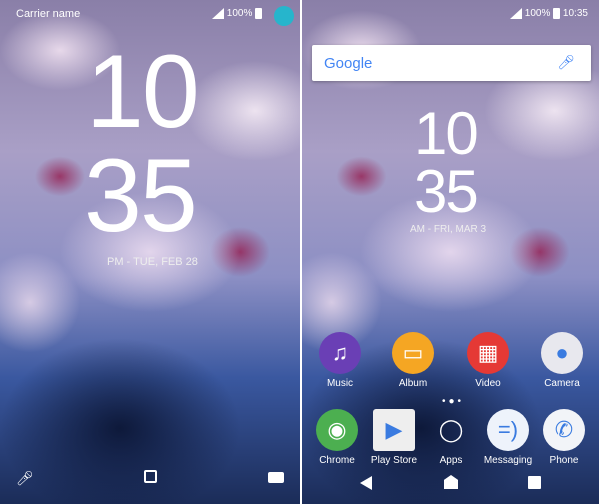 This screenshot has width=599, height=504. What do you see at coordinates (562, 383) in the screenshot?
I see `app-label: Camera` at bounding box center [562, 383].